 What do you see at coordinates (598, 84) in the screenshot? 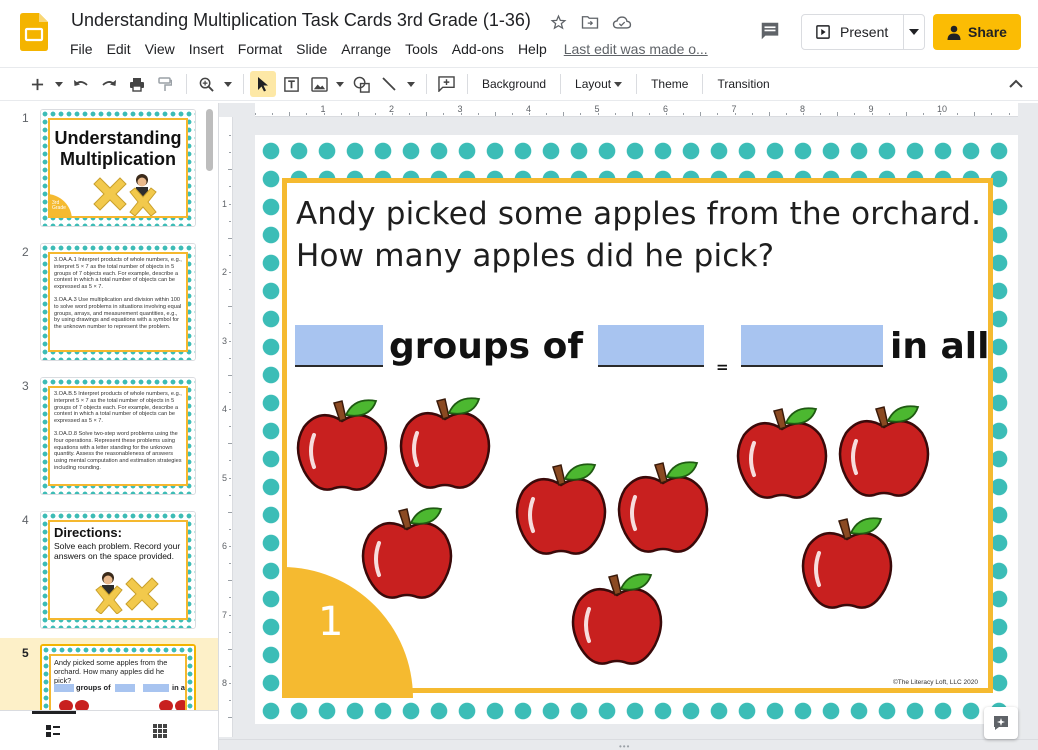
I see `layout-button: Layout` at bounding box center [598, 84].